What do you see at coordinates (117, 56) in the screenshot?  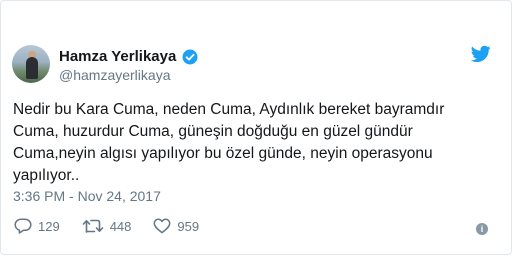 I see `author-name: Hamza Yerlikaya` at bounding box center [117, 56].